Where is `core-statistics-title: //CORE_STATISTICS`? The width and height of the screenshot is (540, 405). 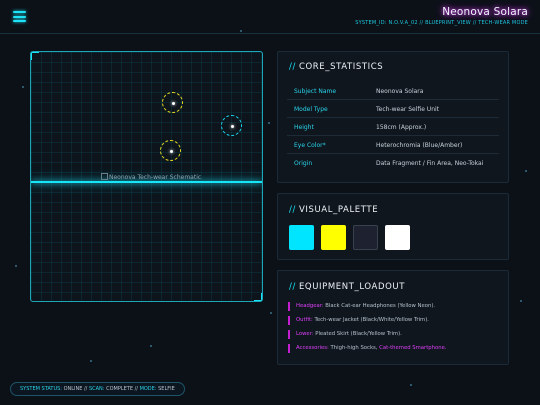
core-statistics-title: //CORE_STATISTICS is located at coordinates (336, 67).